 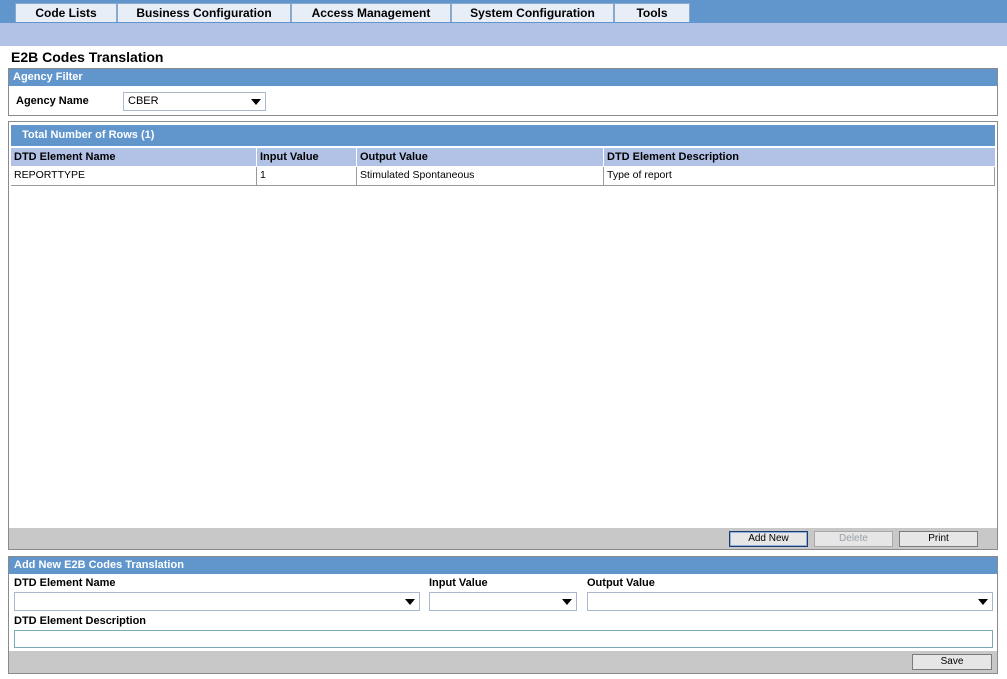 I want to click on menu-tab-access-management: Access Management, so click(x=371, y=12).